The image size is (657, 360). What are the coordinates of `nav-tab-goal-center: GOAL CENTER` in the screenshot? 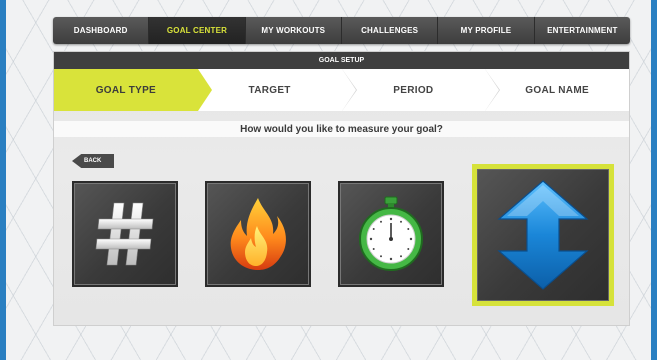 It's located at (197, 30).